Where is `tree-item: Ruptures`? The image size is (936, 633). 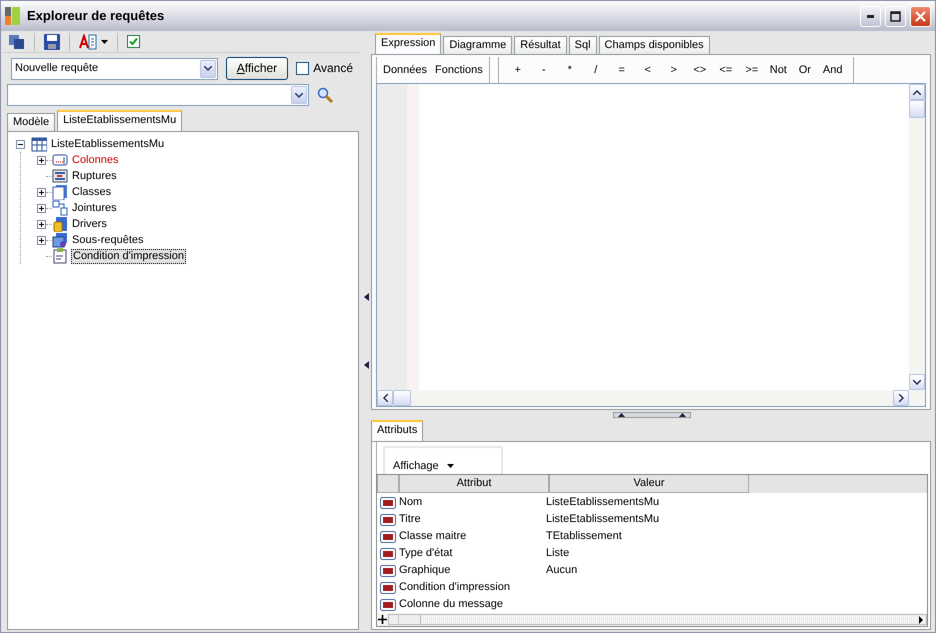
tree-item: Ruptures is located at coordinates (94, 176).